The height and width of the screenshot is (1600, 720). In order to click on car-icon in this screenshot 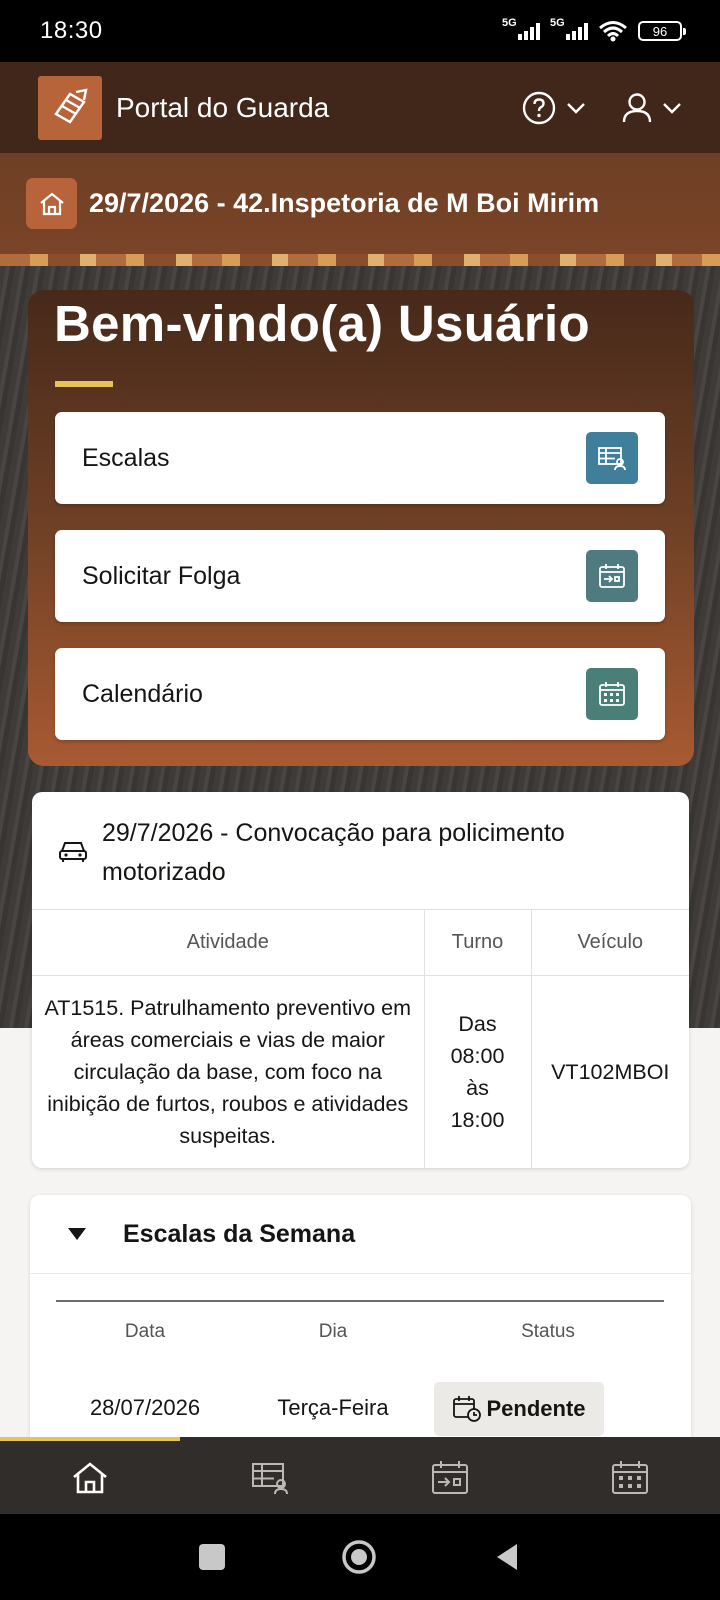, I will do `click(73, 852)`.